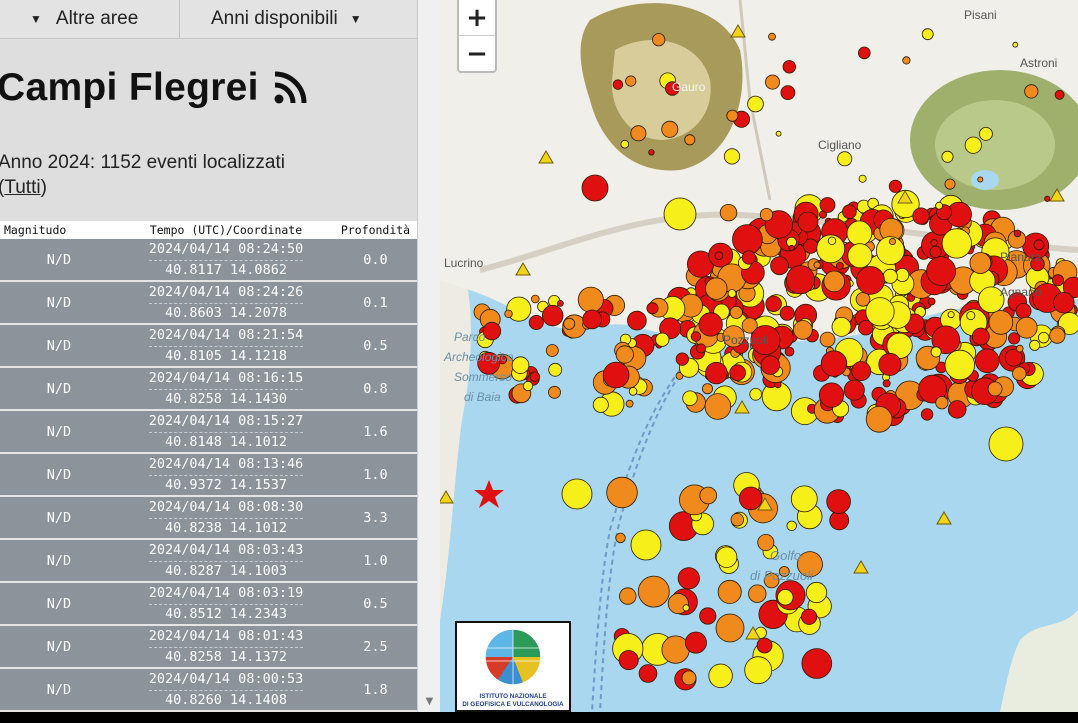 The width and height of the screenshot is (1078, 723). I want to click on rss-feed-icon, so click(290, 88).